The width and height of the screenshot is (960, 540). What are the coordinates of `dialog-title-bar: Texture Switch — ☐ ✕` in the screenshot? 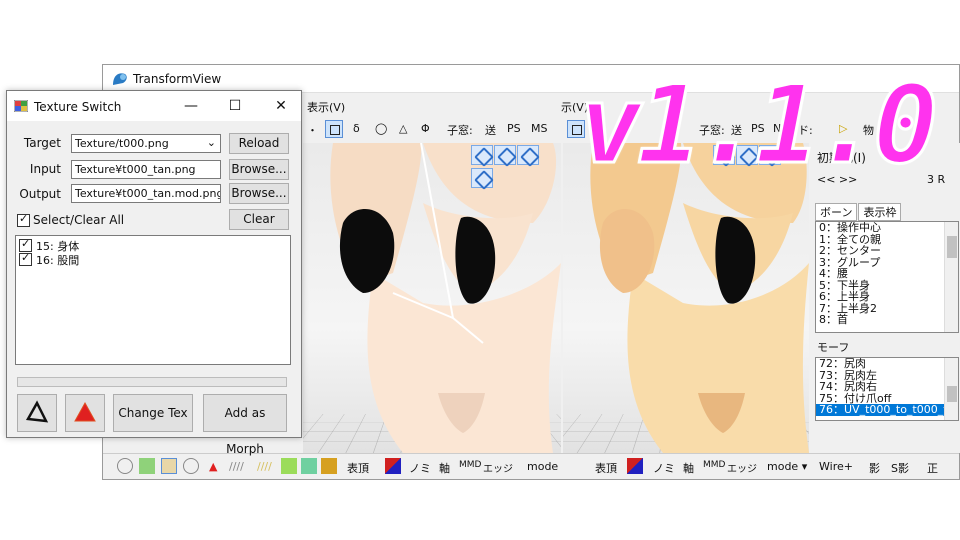 It's located at (154, 106).